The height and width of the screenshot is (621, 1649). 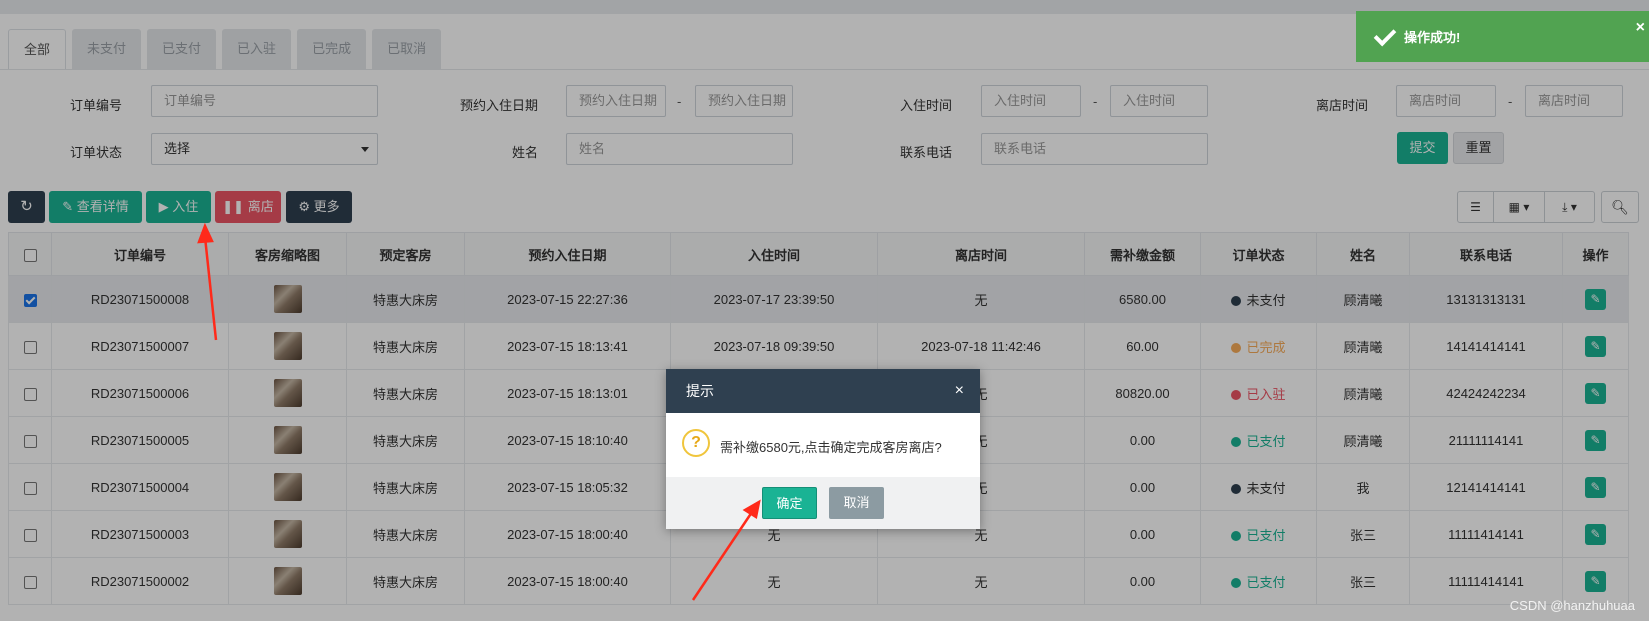 What do you see at coordinates (210, 288) in the screenshot?
I see `arrow-to-checkout-button` at bounding box center [210, 288].